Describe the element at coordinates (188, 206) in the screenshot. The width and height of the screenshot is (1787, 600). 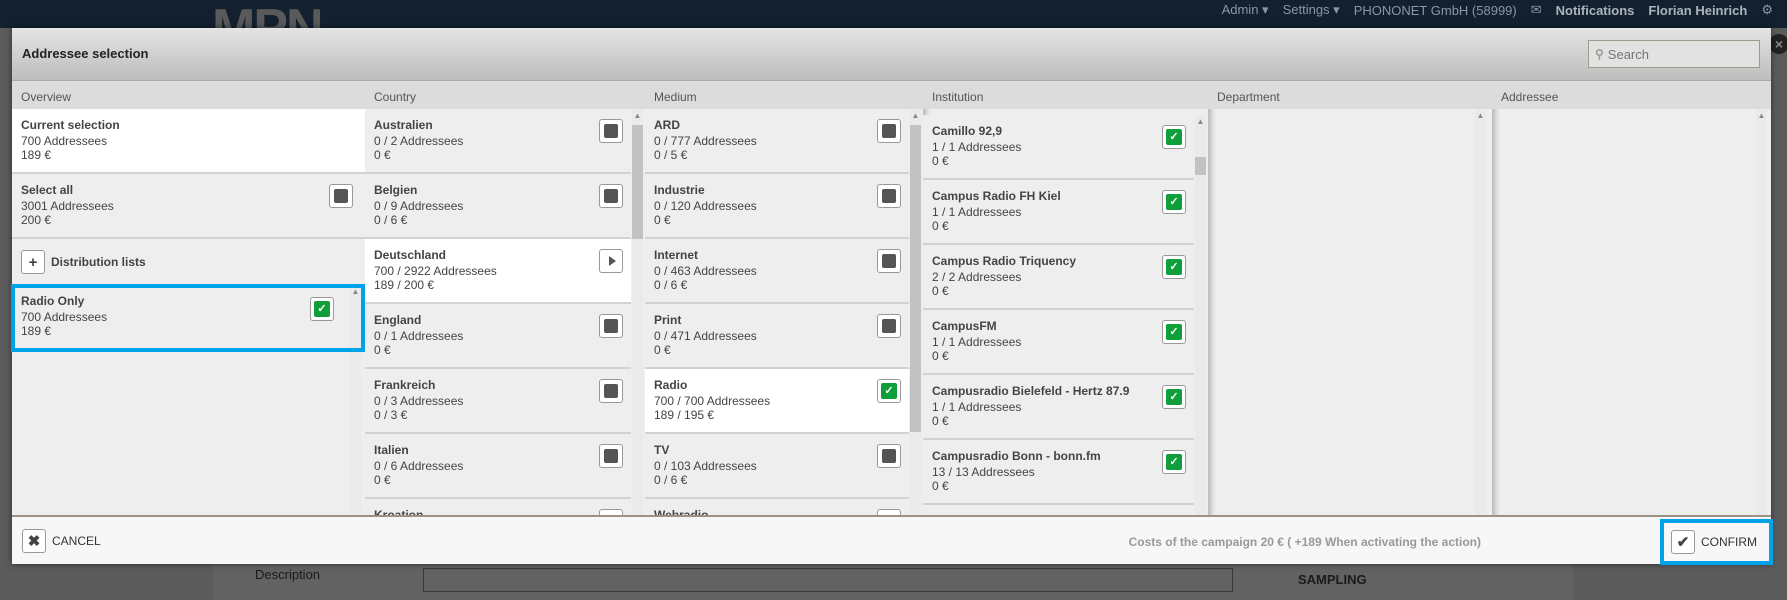
I see `select-all-row: Select all 3001 Addressees 200 €` at that location.